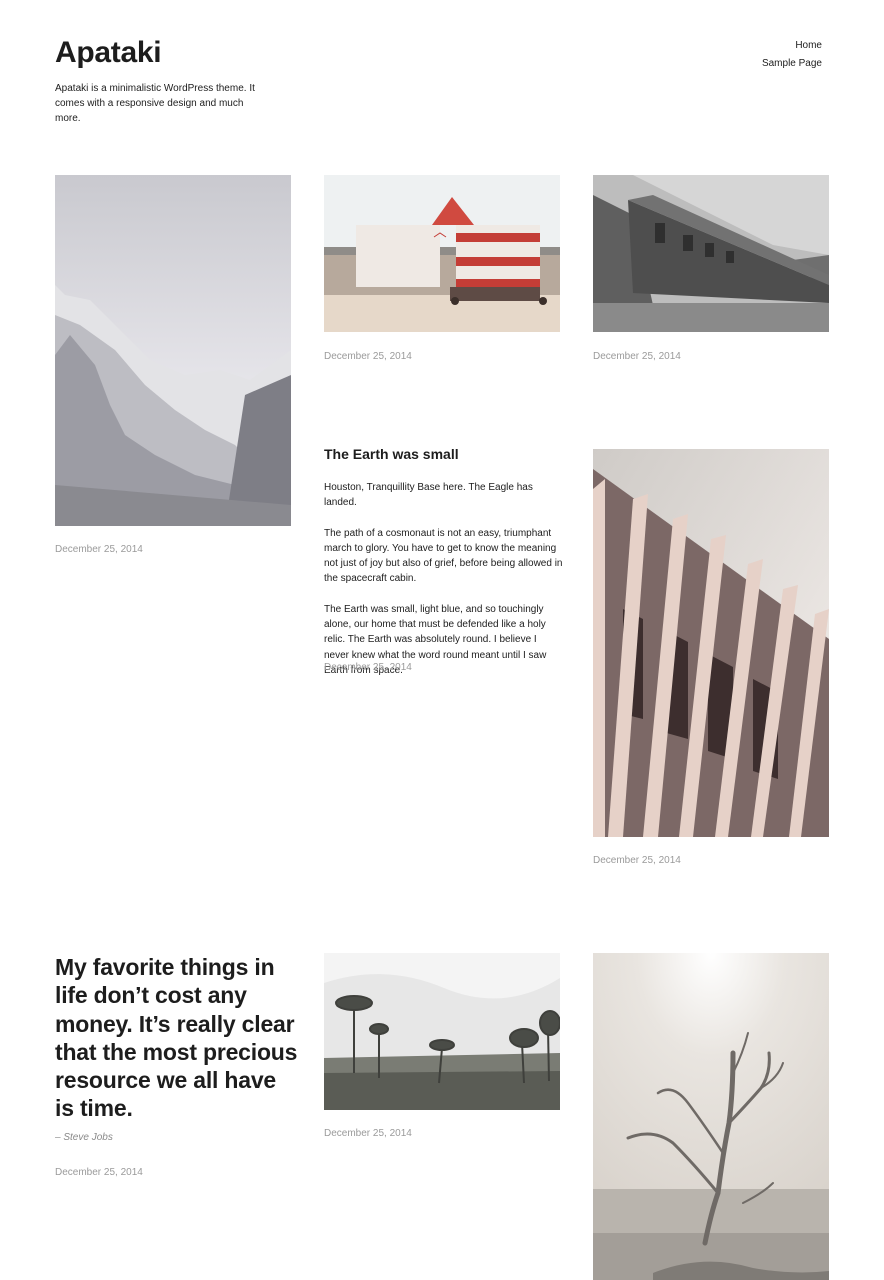  Describe the element at coordinates (173, 350) in the screenshot. I see `post-image-snowy-mountain` at that location.